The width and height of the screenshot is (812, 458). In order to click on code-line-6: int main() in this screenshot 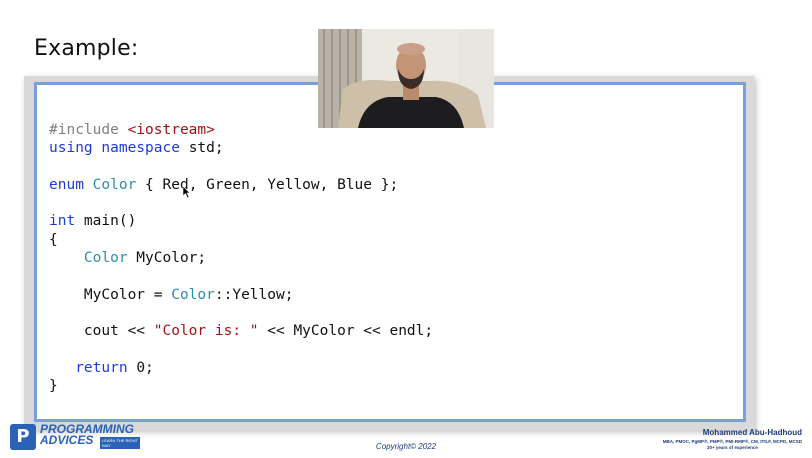, I will do `click(93, 221)`.